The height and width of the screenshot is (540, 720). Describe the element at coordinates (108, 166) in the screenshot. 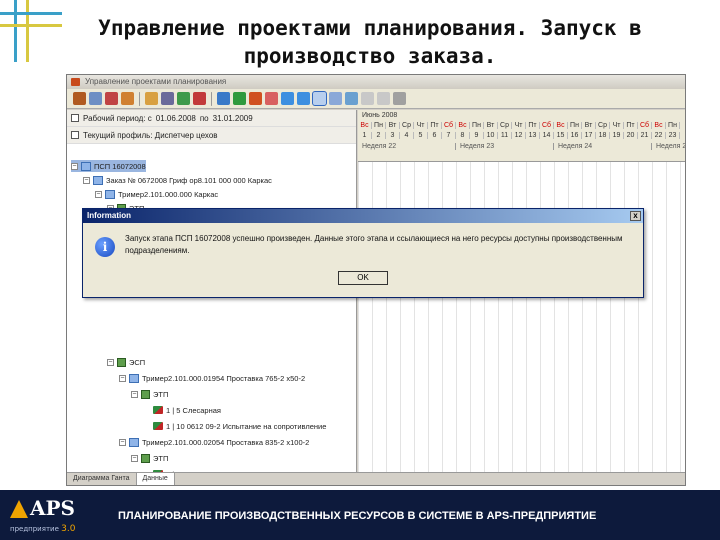

I see `tree-node: – ПСП 16072008` at that location.